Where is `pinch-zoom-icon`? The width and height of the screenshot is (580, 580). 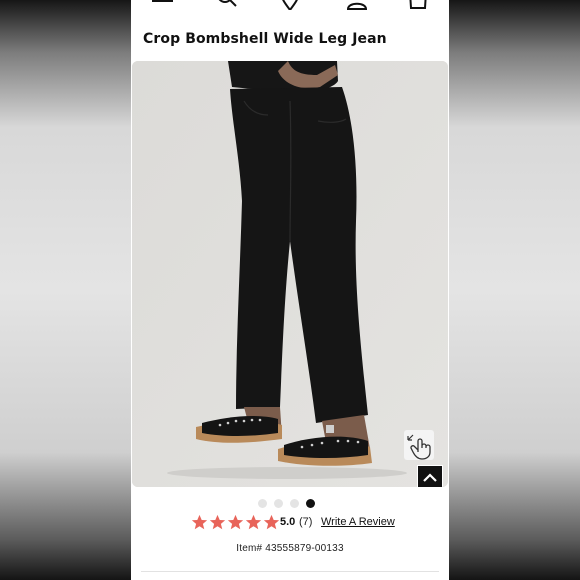
pinch-zoom-icon is located at coordinates (419, 447).